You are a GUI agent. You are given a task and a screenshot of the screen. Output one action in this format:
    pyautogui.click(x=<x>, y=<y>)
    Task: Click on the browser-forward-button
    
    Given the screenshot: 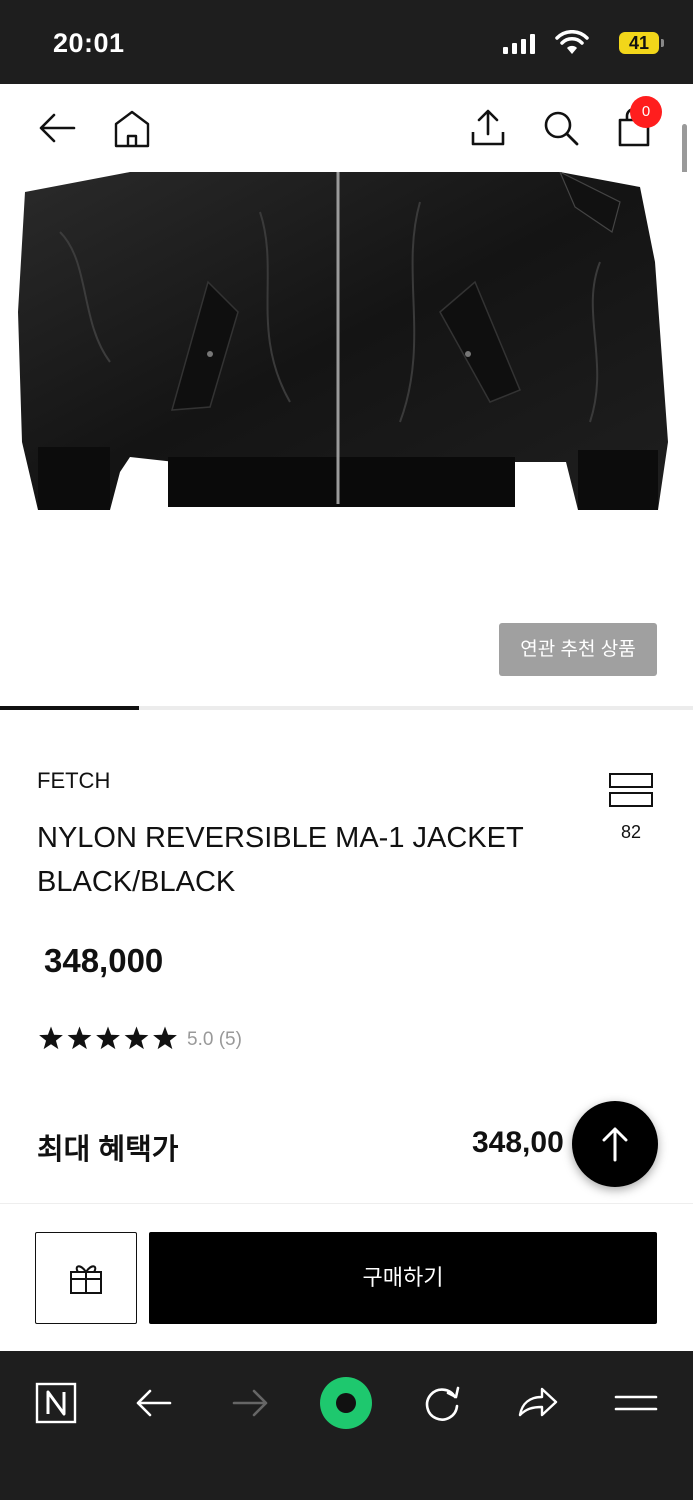 What is the action you would take?
    pyautogui.click(x=250, y=1403)
    